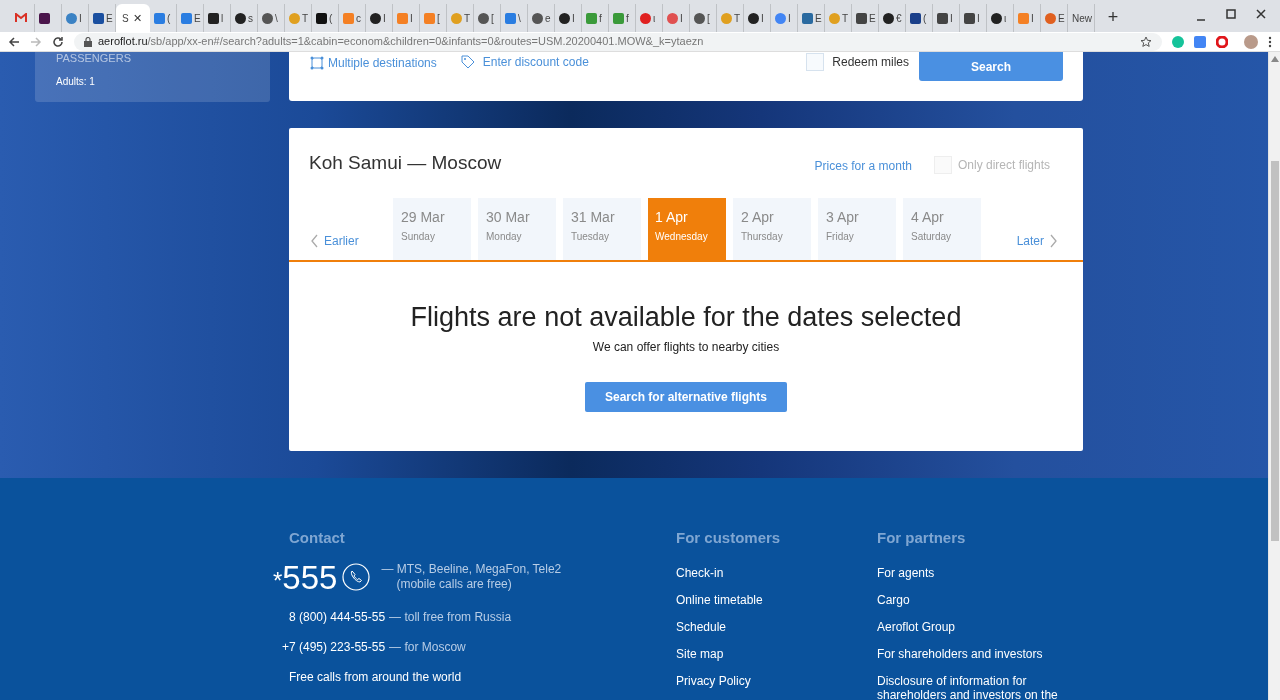  Describe the element at coordinates (1113, 17) in the screenshot. I see `new-tab-button: +` at that location.